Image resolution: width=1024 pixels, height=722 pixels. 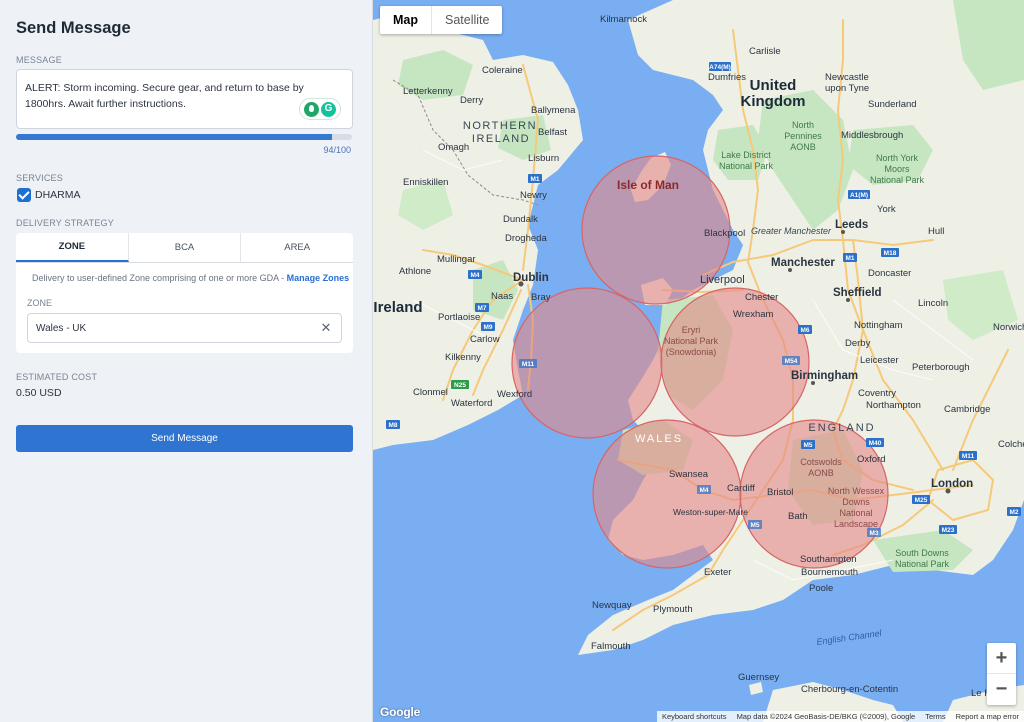 What do you see at coordinates (459, 317) in the screenshot?
I see `label-portlaoise: Portlaoise` at bounding box center [459, 317].